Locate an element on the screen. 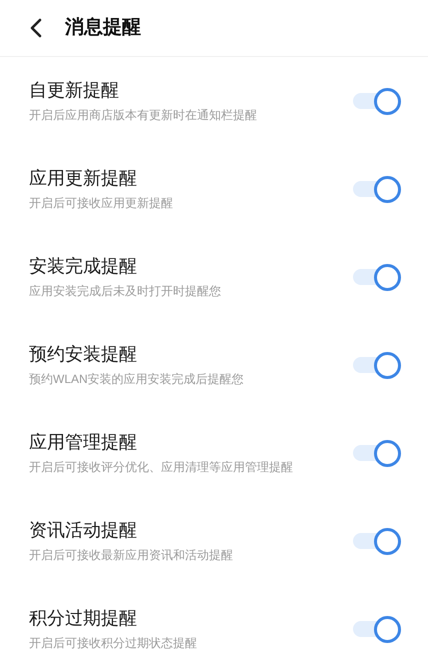 The width and height of the screenshot is (428, 652). setting-description: 应用安装完成后未及时打开时提醒您 is located at coordinates (125, 291).